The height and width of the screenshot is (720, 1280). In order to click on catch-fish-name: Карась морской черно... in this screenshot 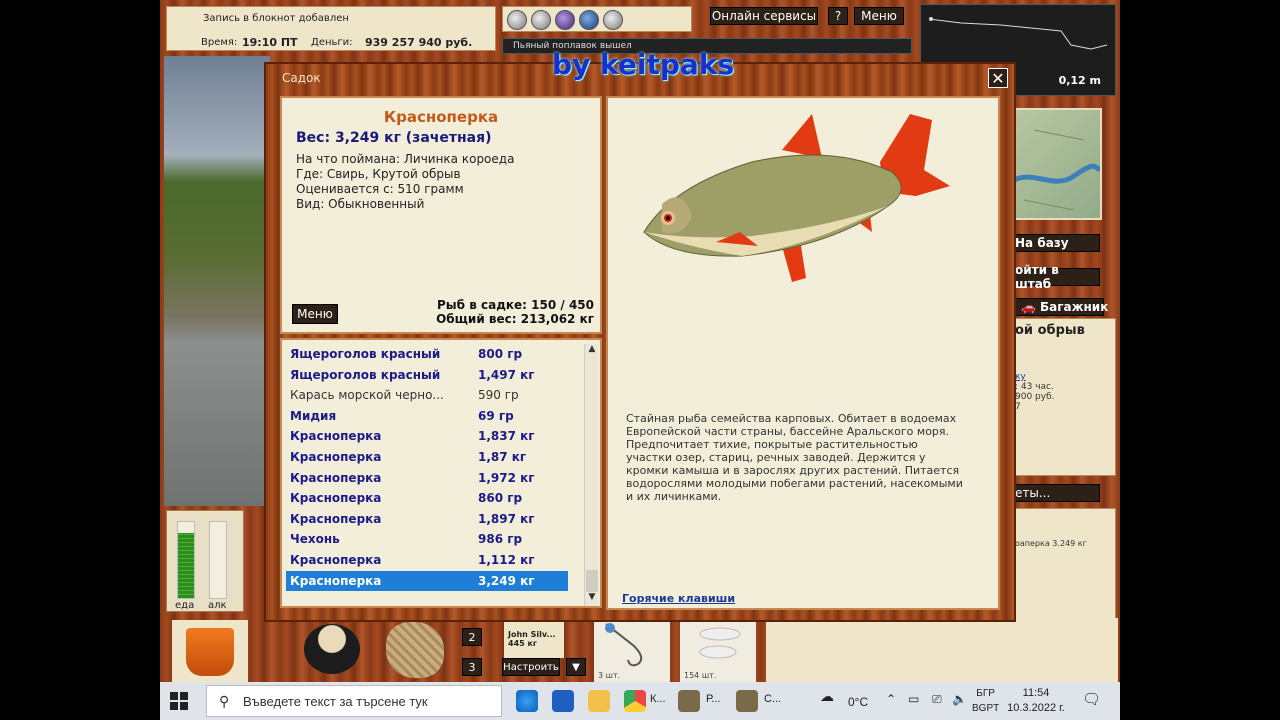, I will do `click(367, 395)`.